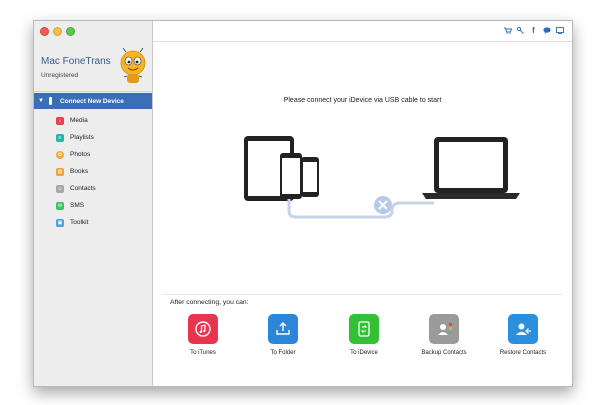  Describe the element at coordinates (93, 154) in the screenshot. I see `sidebar-item-photos: ✿ Photos` at that location.